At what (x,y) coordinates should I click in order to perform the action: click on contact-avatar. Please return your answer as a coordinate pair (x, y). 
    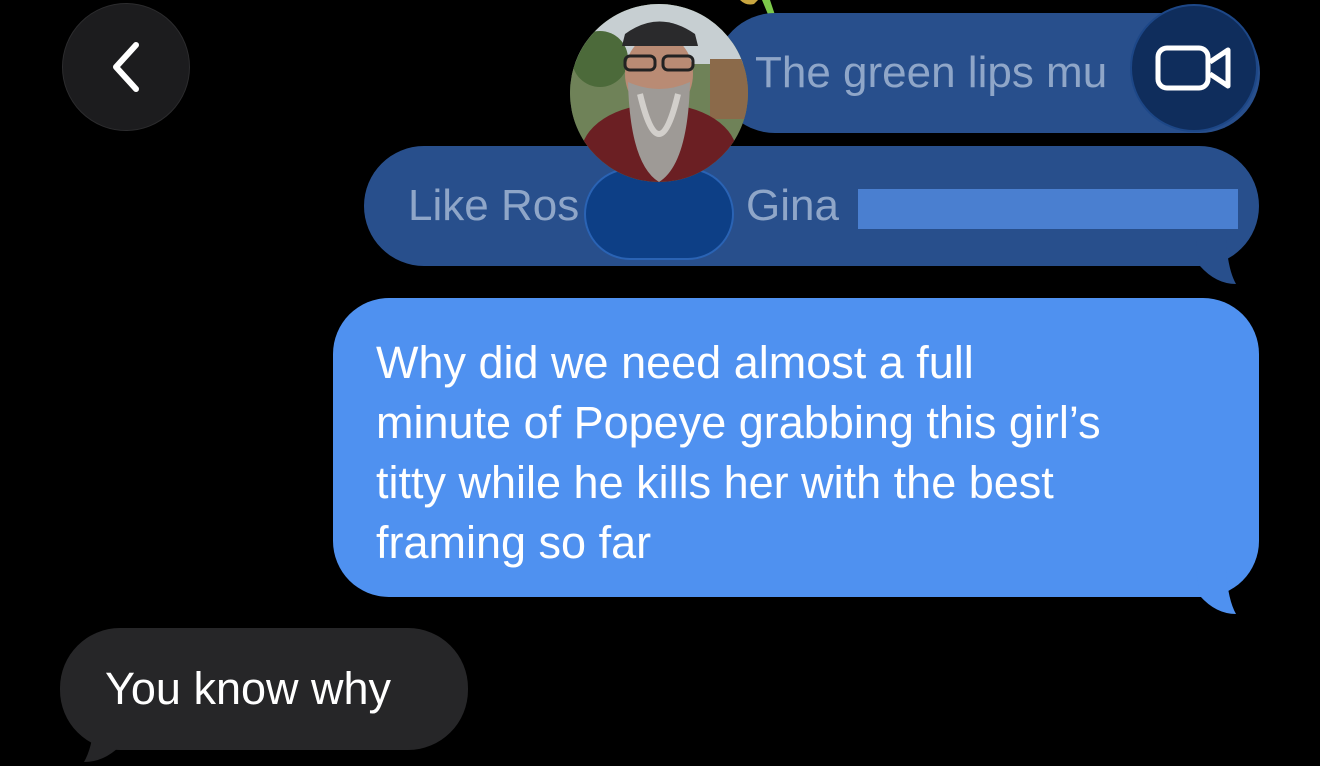
    Looking at the image, I should click on (659, 93).